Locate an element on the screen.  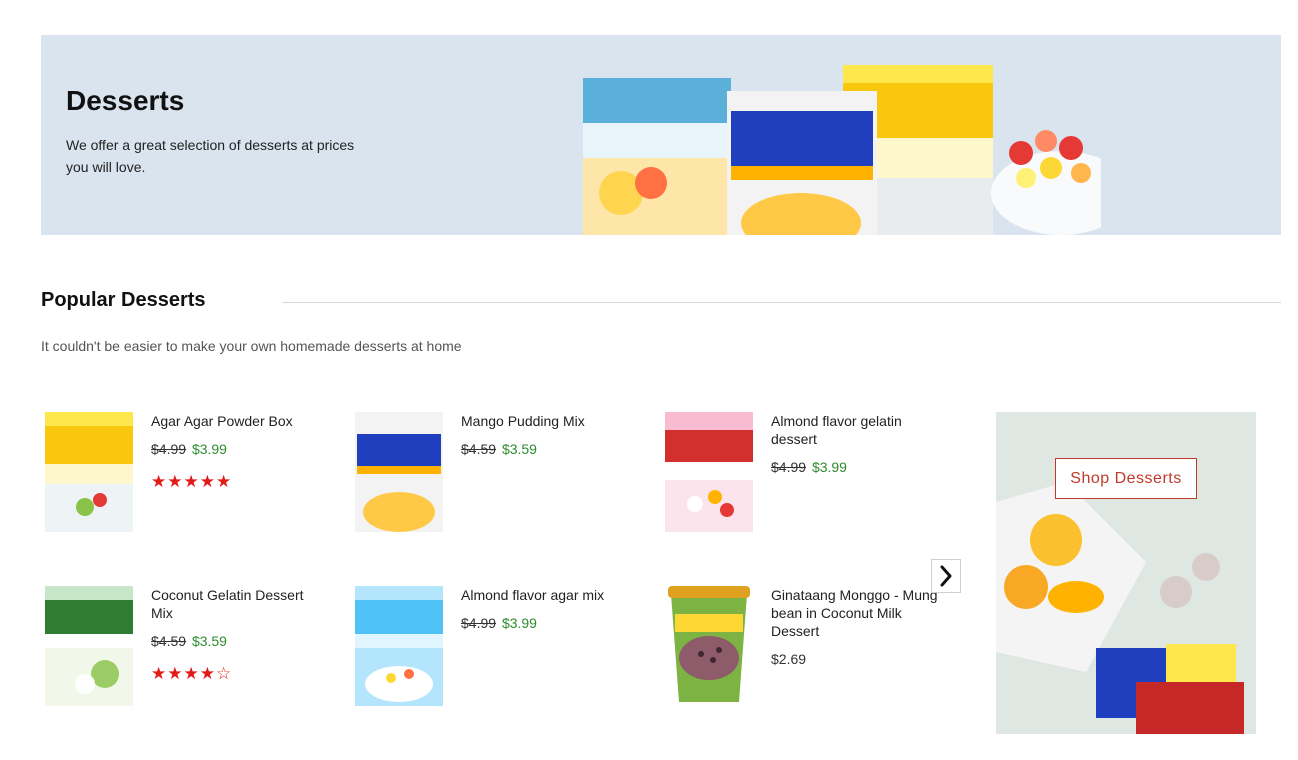
section-divider is located at coordinates (781, 302).